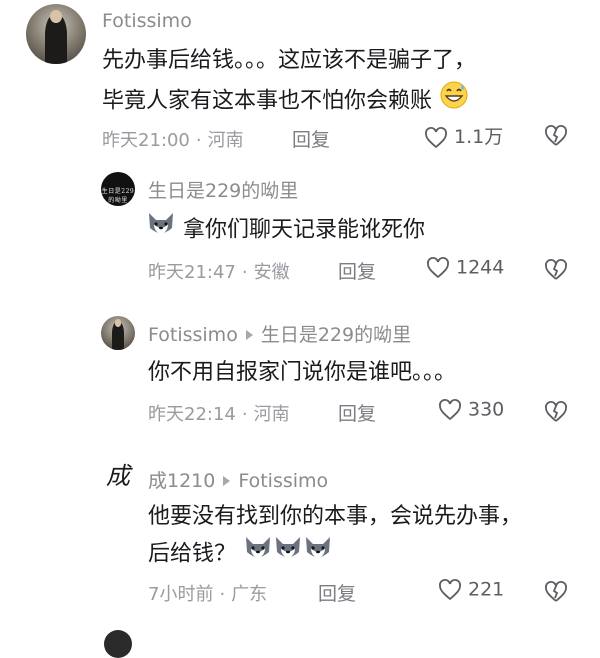 The image size is (600, 658). Describe the element at coordinates (335, 516) in the screenshot. I see `comment-text-line: 他要没有找到你的本事，会说先办事，` at that location.